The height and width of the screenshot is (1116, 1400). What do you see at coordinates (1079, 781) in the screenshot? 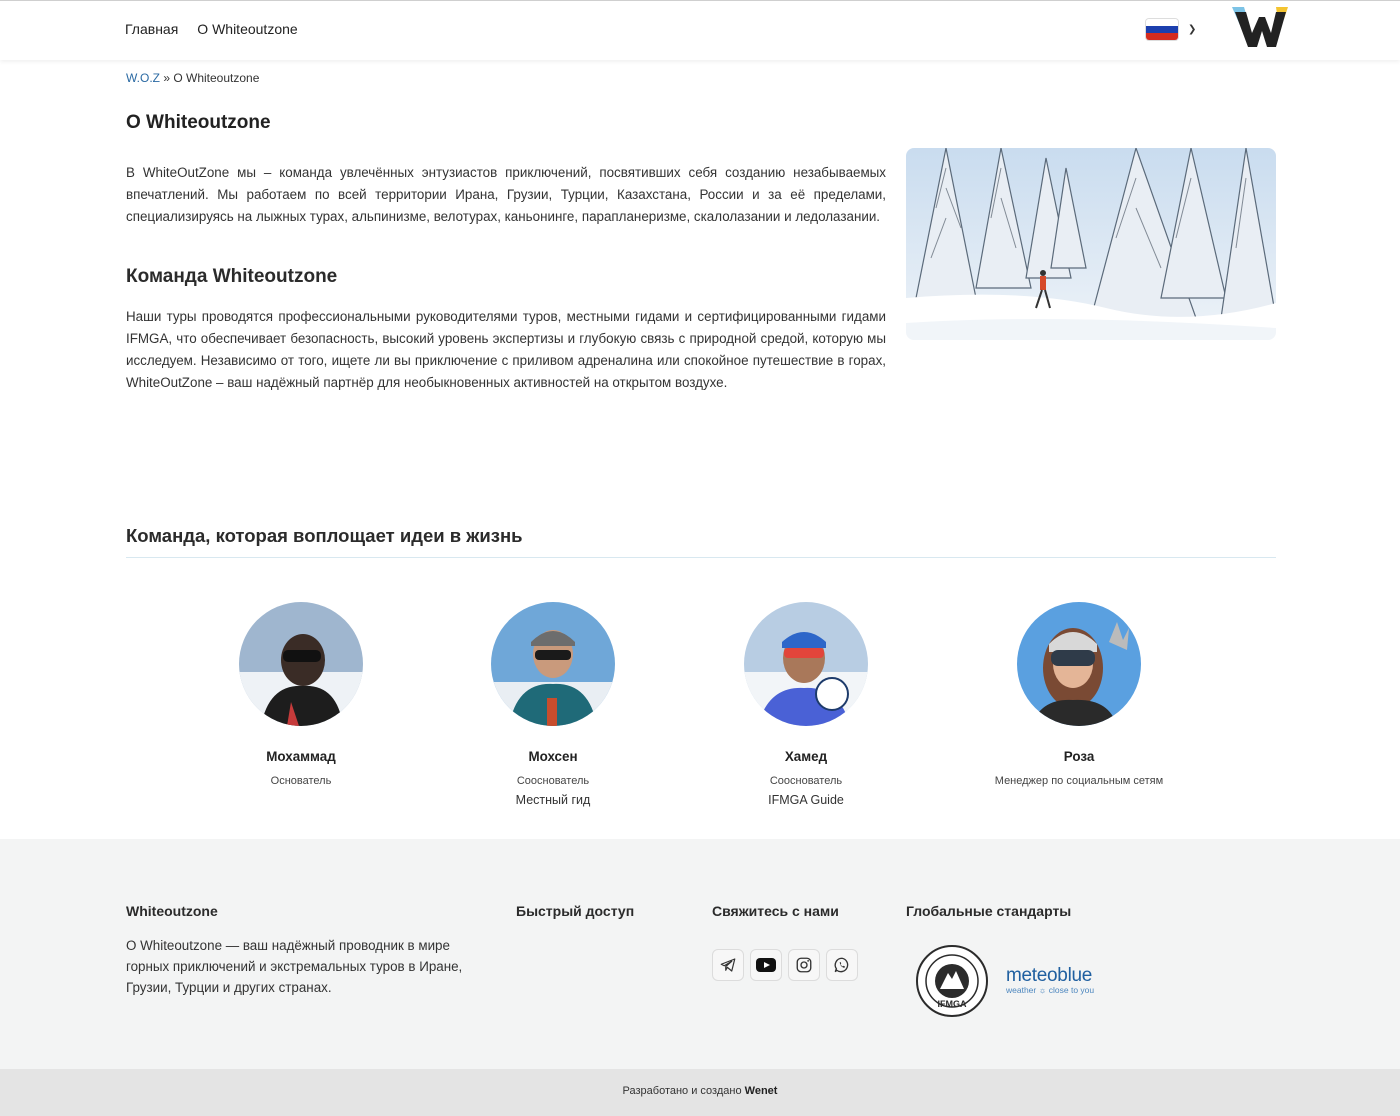
I see `member-role: Менеджер по социальным сетям` at bounding box center [1079, 781].